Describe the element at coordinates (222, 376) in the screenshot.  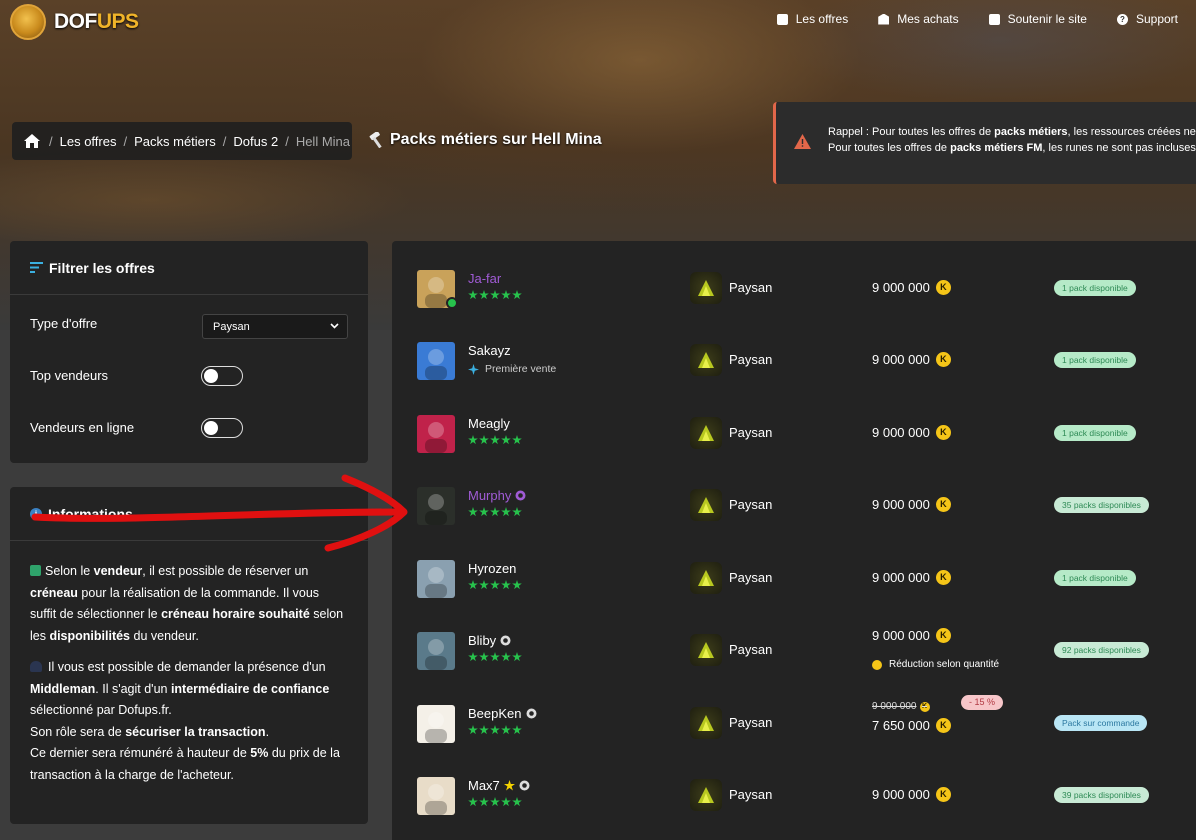
I see `top-sellers-toggle` at that location.